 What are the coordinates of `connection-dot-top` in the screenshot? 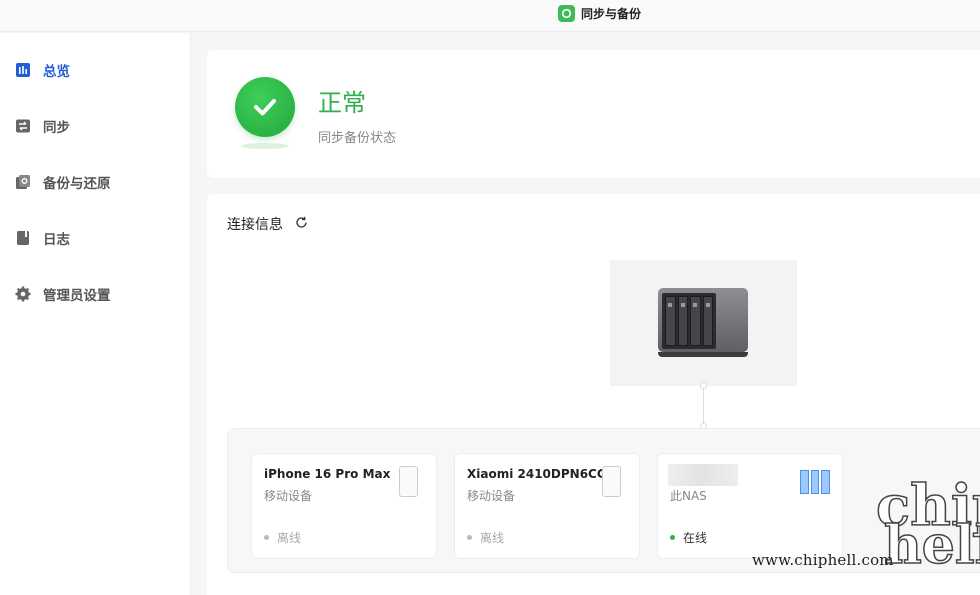 It's located at (703, 385).